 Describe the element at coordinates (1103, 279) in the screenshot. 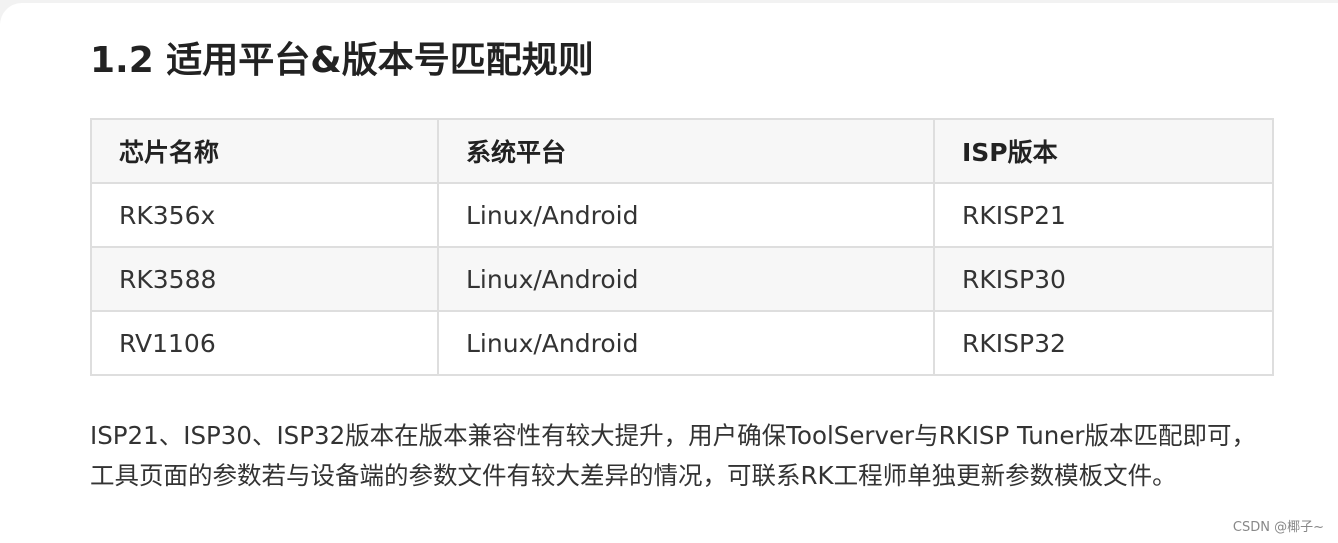

I see `cell-isp: RKISP30` at that location.